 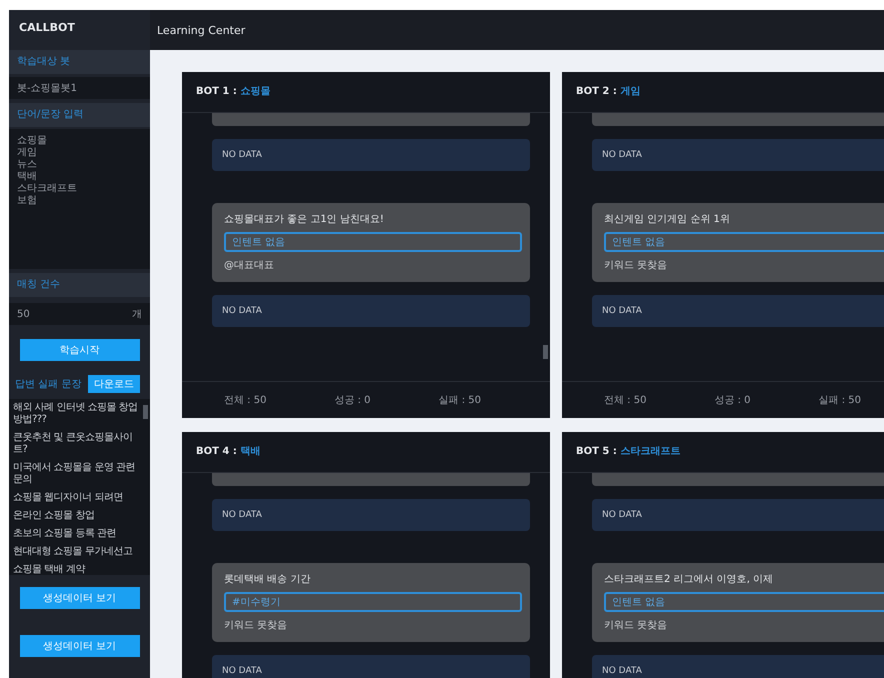 What do you see at coordinates (76, 516) in the screenshot?
I see `failed-sentence: 온라인 쇼핑몰 창업` at bounding box center [76, 516].